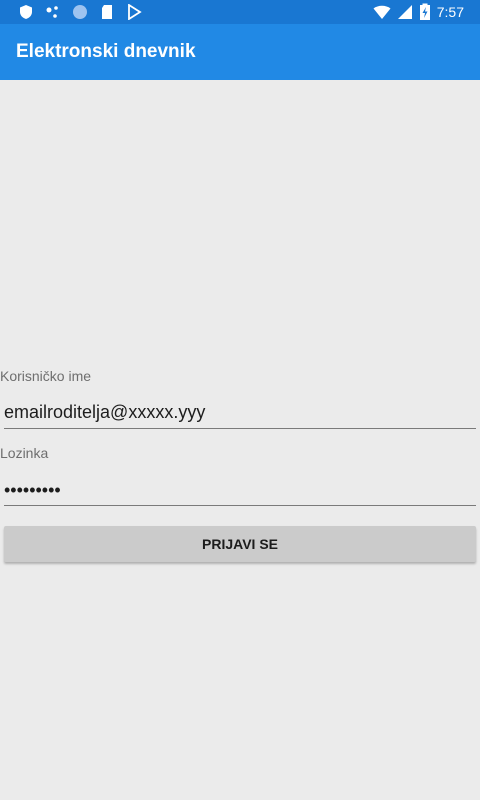 This screenshot has width=480, height=800. I want to click on username-input, so click(240, 412).